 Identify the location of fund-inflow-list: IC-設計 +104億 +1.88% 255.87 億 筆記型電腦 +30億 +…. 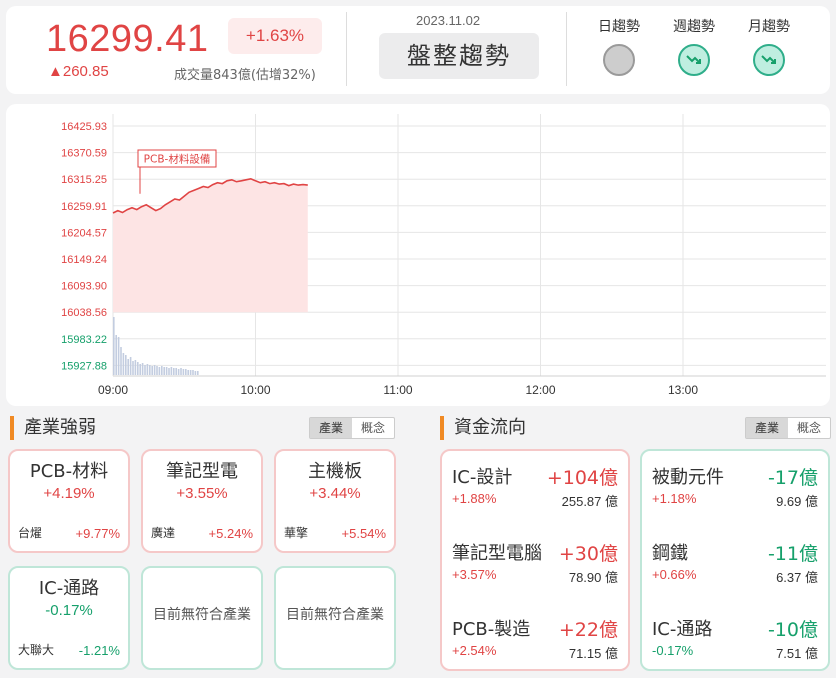
(535, 560).